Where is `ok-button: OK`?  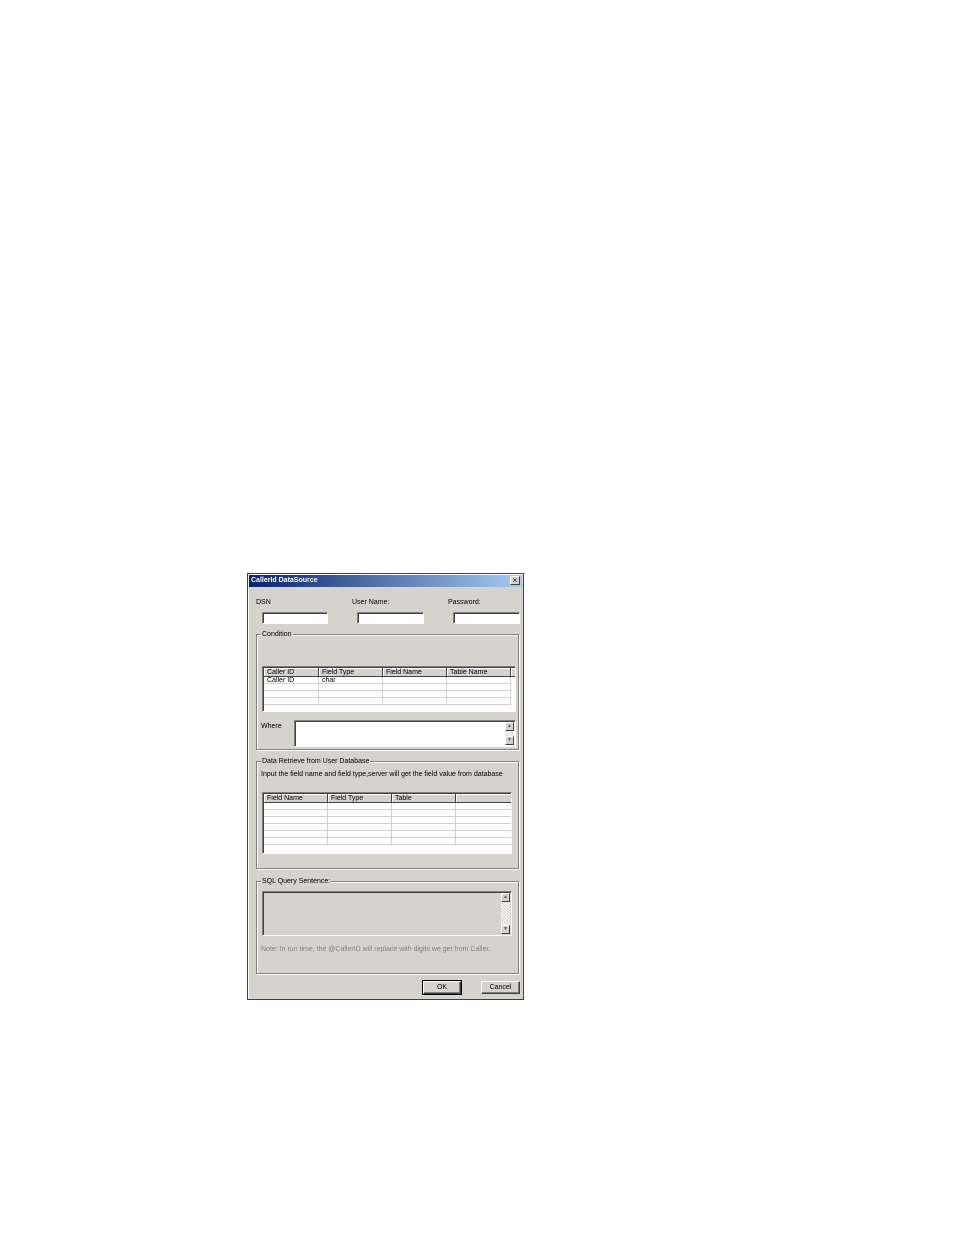
ok-button: OK is located at coordinates (442, 987).